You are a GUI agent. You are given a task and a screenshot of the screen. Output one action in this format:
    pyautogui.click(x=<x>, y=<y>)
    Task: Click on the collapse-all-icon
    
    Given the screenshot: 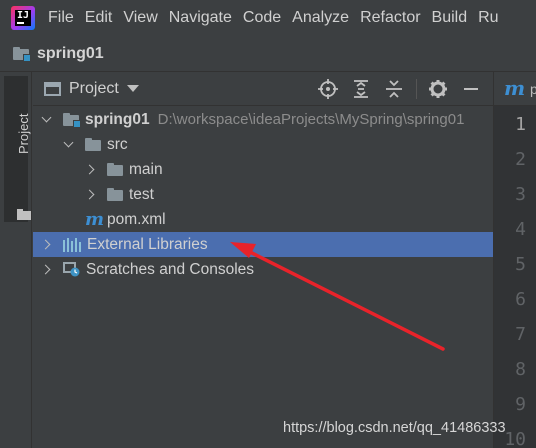 What is the action you would take?
    pyautogui.click(x=394, y=89)
    